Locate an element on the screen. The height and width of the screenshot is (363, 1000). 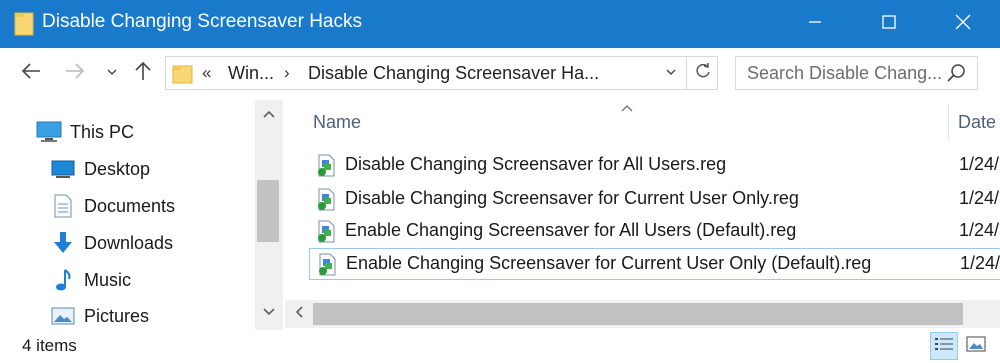
nav-item-desktop: Desktop is located at coordinates (100, 169).